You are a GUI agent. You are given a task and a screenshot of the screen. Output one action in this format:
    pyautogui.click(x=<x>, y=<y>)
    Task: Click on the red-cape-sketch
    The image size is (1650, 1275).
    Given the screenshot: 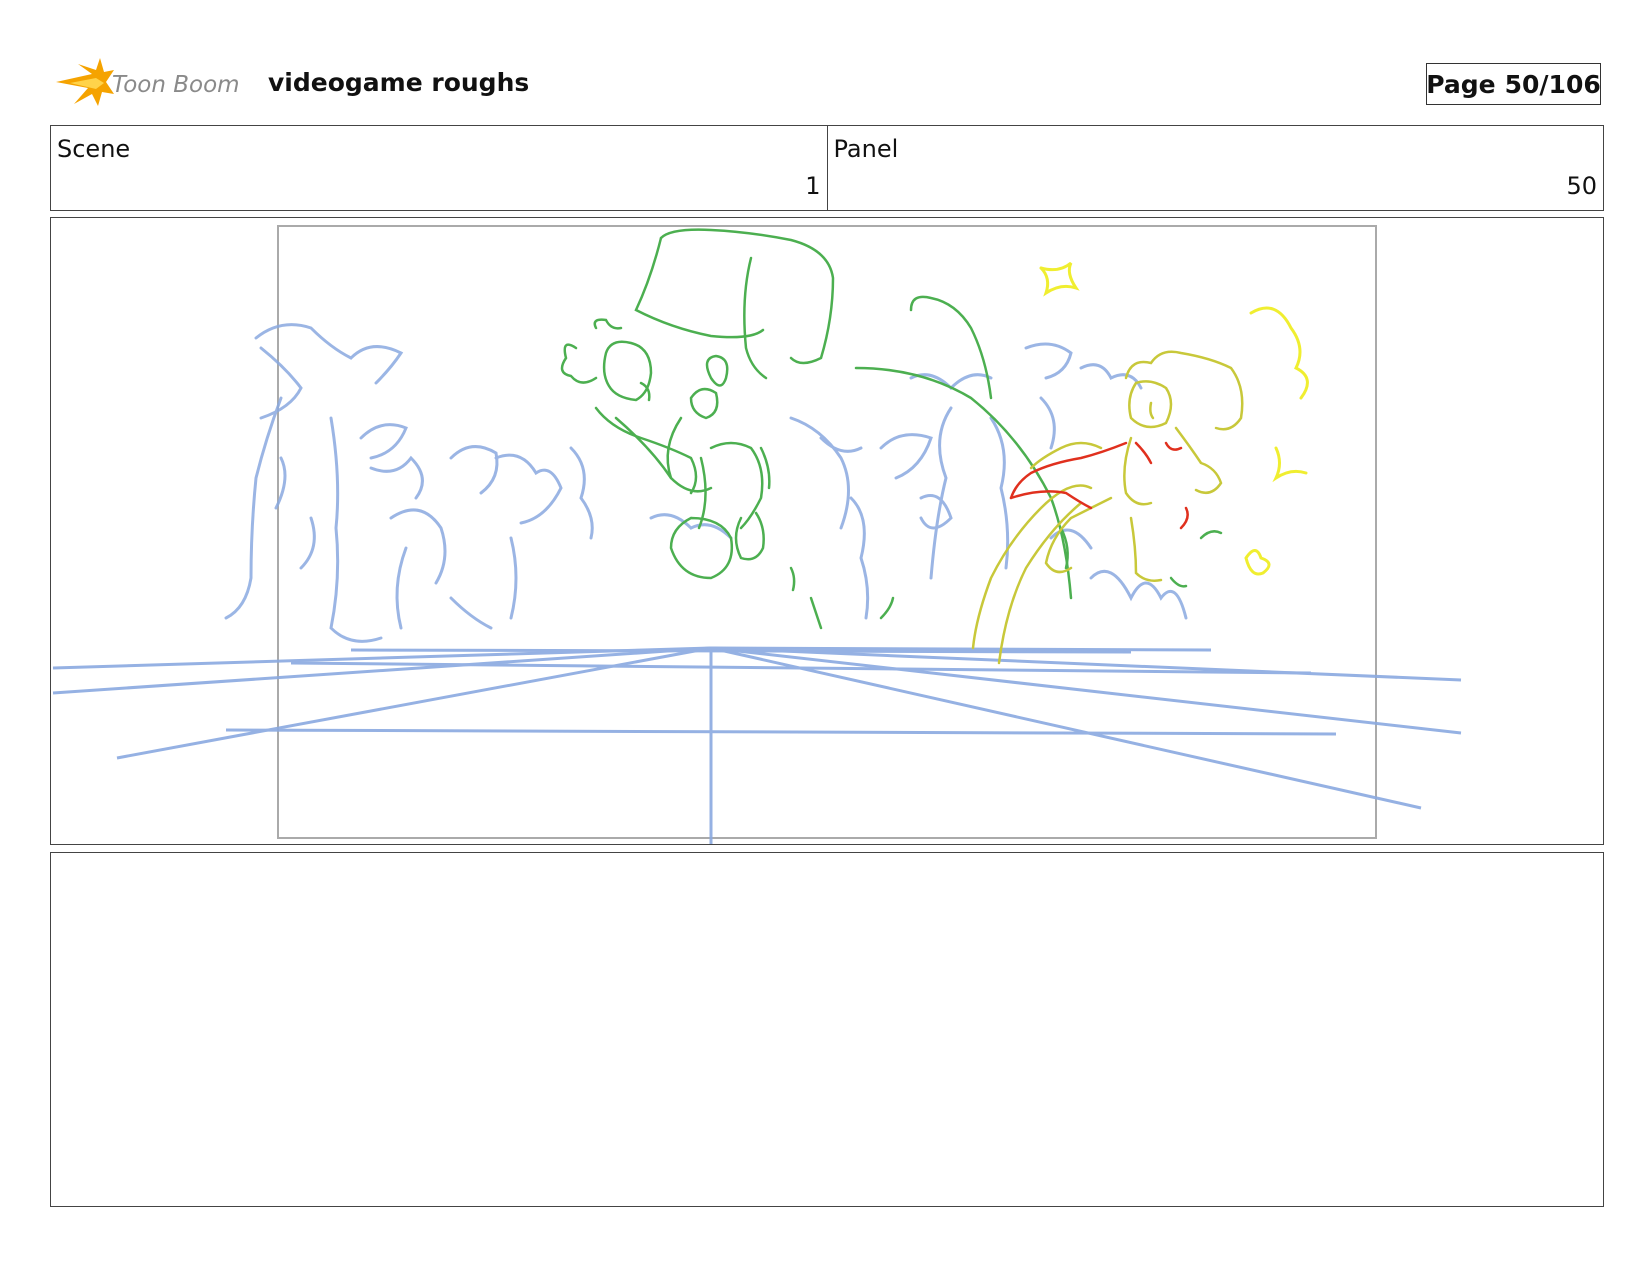 What is the action you would take?
    pyautogui.click(x=1099, y=485)
    